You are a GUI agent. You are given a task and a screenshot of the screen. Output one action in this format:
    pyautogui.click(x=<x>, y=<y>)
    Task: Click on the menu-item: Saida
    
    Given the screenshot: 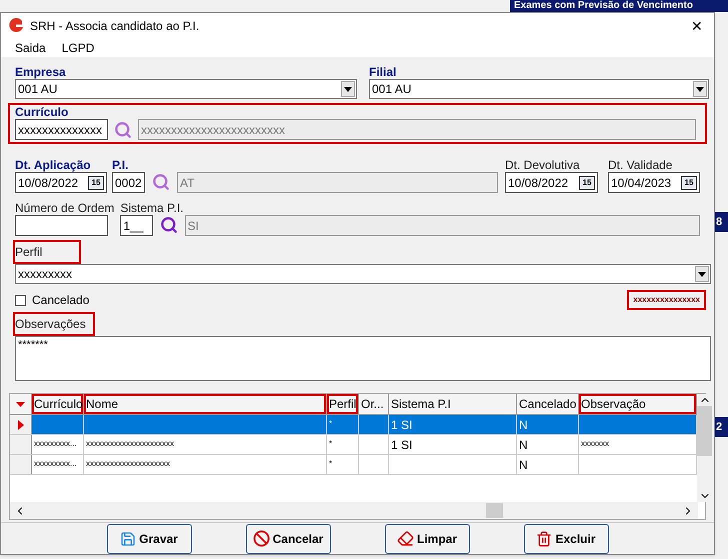 What is the action you would take?
    pyautogui.click(x=30, y=48)
    